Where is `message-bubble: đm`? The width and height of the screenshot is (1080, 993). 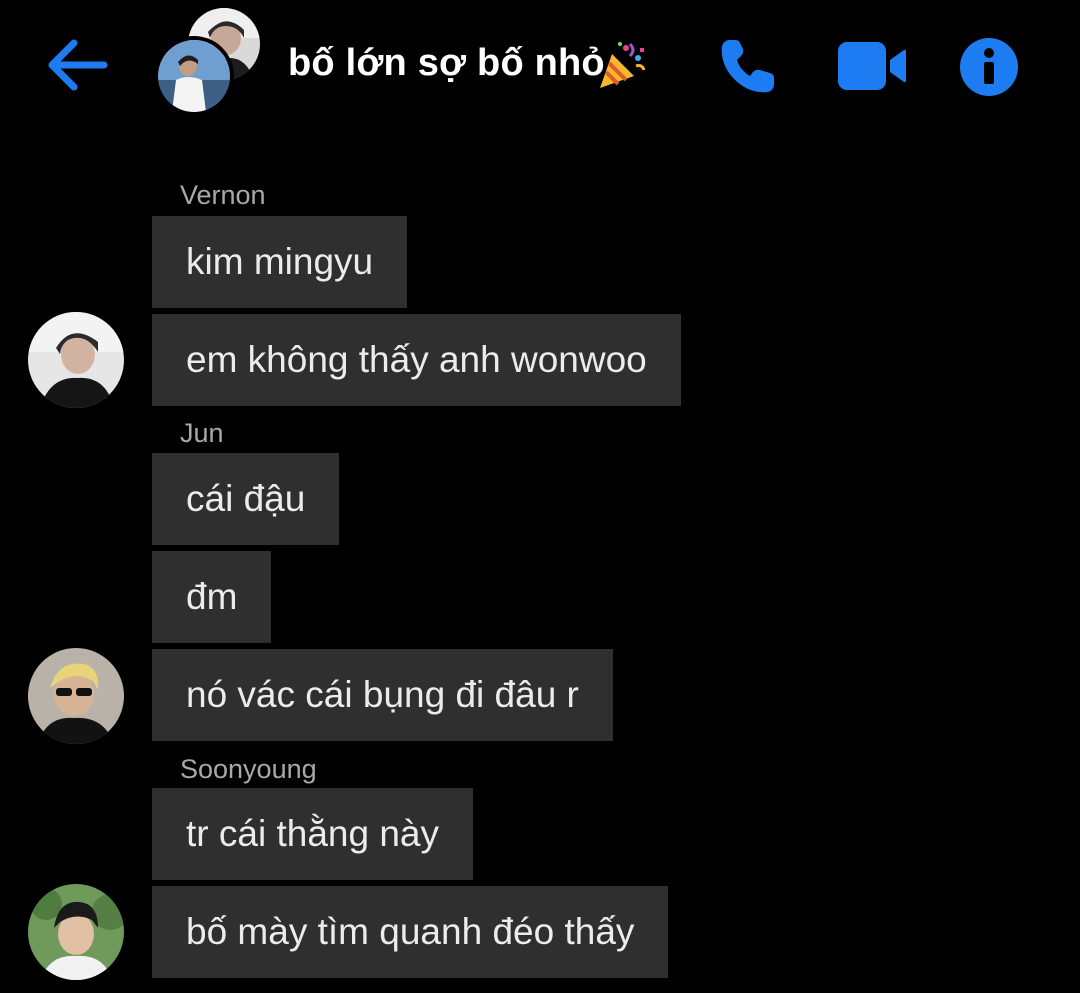 message-bubble: đm is located at coordinates (212, 597).